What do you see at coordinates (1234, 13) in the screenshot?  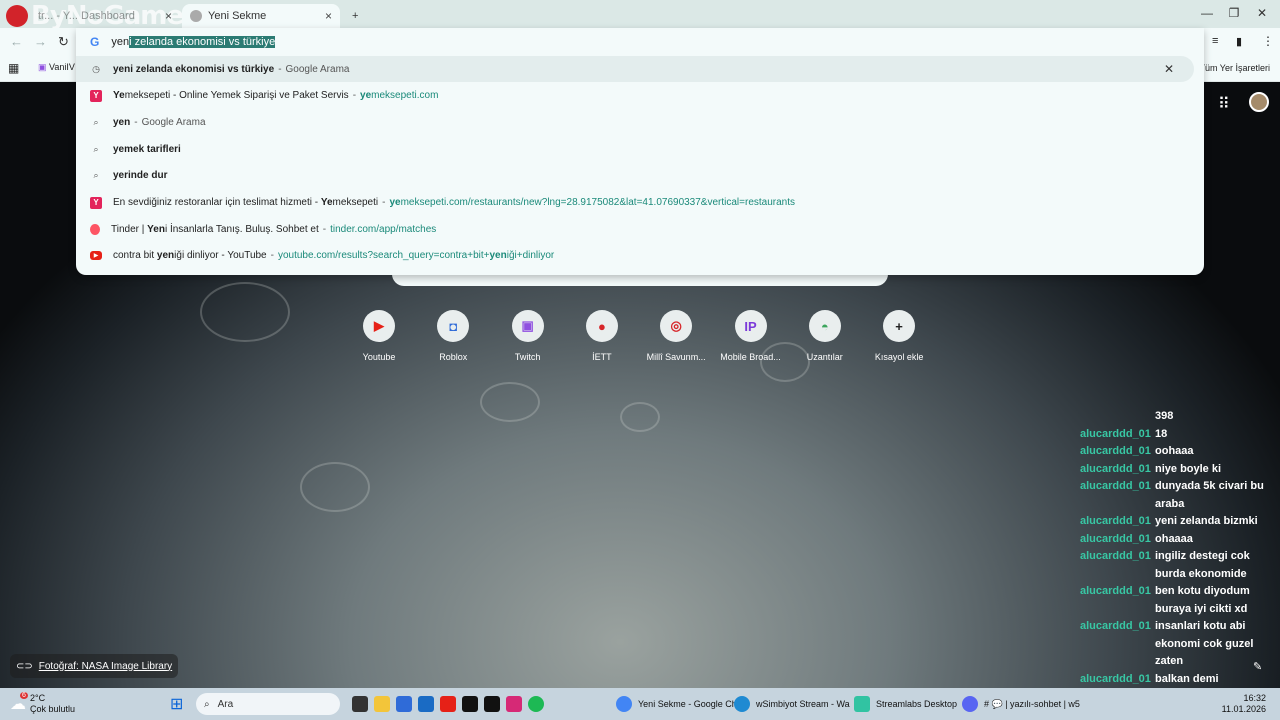 I see `restore-button: ❐` at bounding box center [1234, 13].